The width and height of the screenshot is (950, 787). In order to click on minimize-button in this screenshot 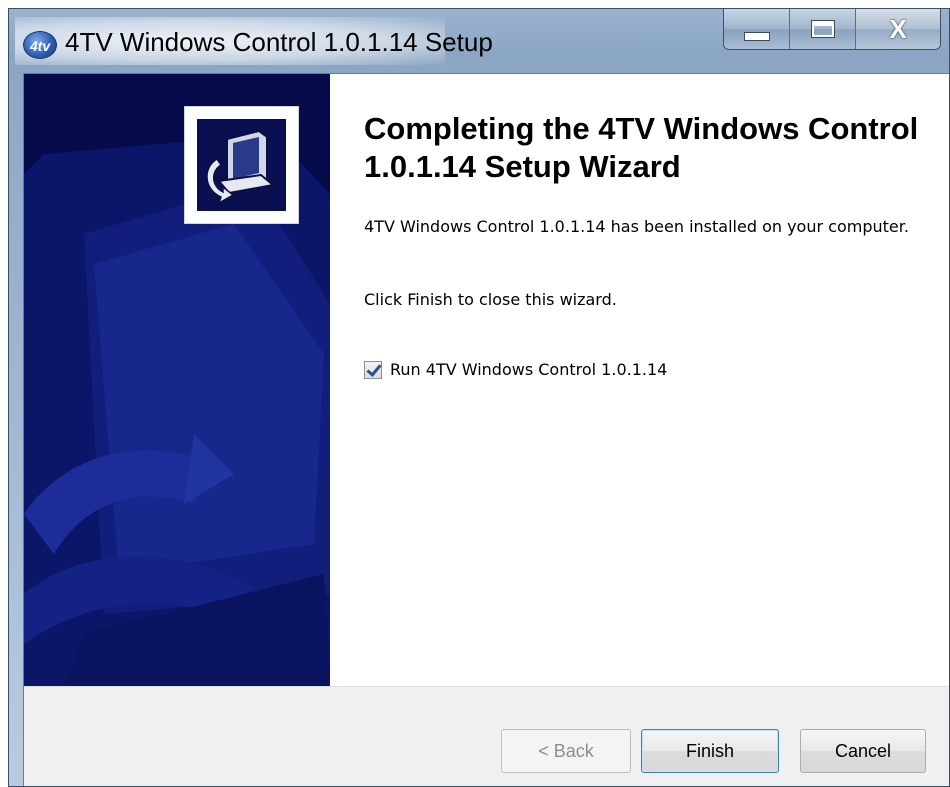, I will do `click(757, 29)`.